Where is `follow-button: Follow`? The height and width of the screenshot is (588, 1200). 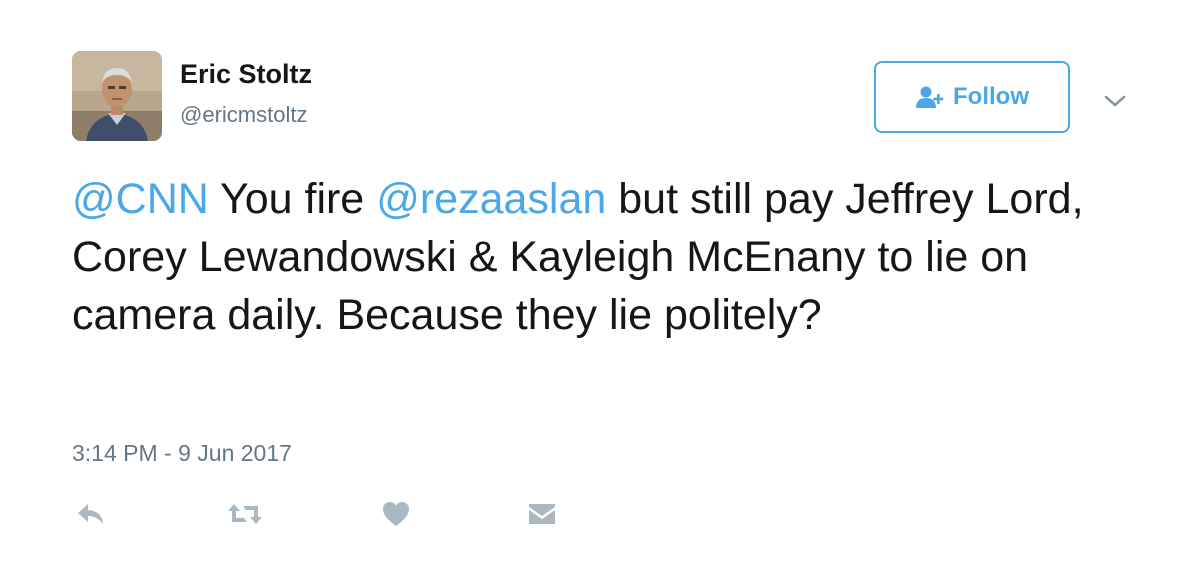
follow-button: Follow is located at coordinates (972, 97).